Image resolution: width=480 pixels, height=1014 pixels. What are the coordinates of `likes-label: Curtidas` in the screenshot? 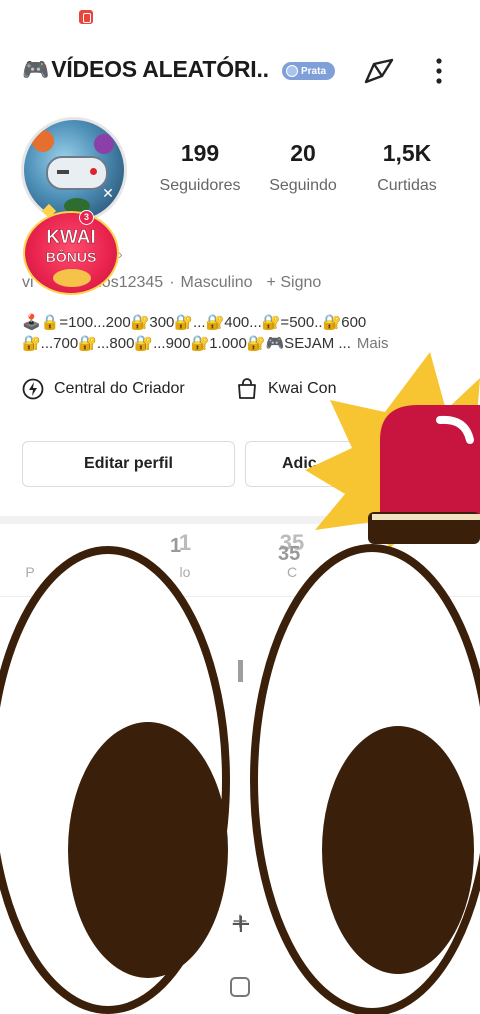 It's located at (407, 185).